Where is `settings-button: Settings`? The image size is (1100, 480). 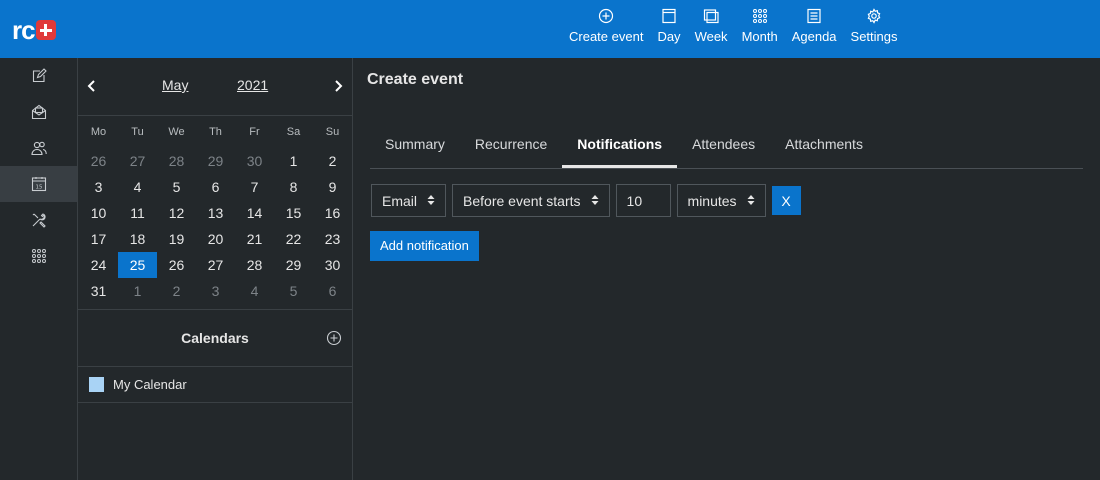 settings-button: Settings is located at coordinates (874, 26).